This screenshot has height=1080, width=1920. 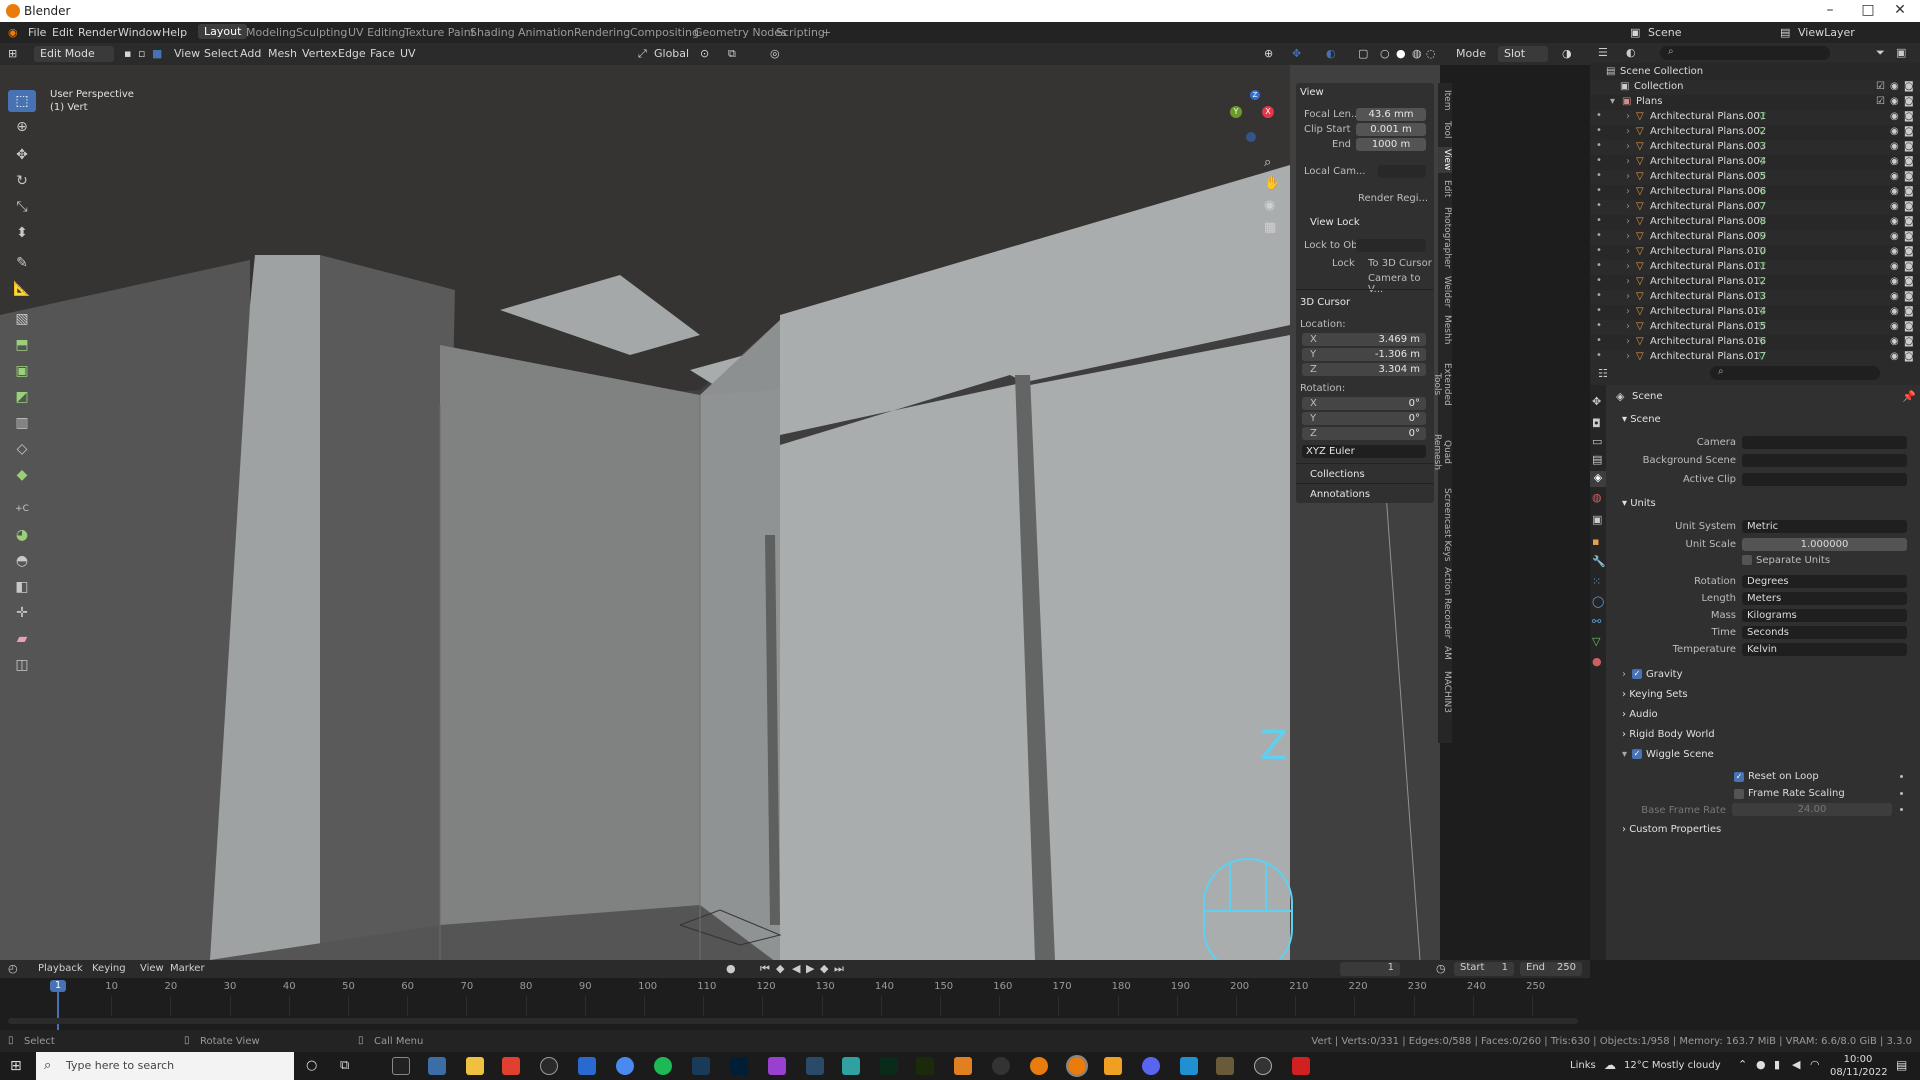 I want to click on tab-extended-tools: Extended Tools, so click(x=1442, y=384).